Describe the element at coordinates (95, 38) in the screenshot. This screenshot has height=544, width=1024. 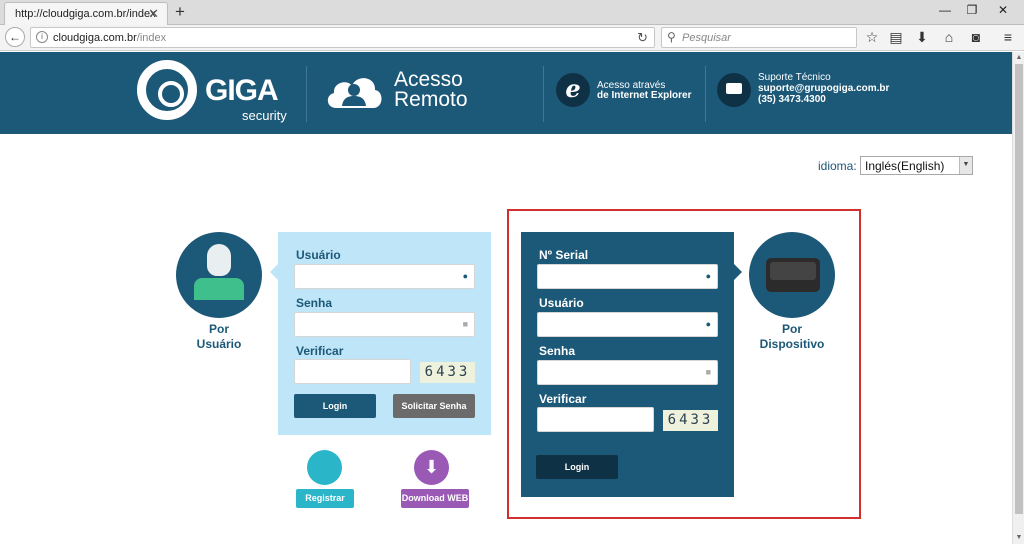
I see `url-host: cloudgiga.com.br` at that location.